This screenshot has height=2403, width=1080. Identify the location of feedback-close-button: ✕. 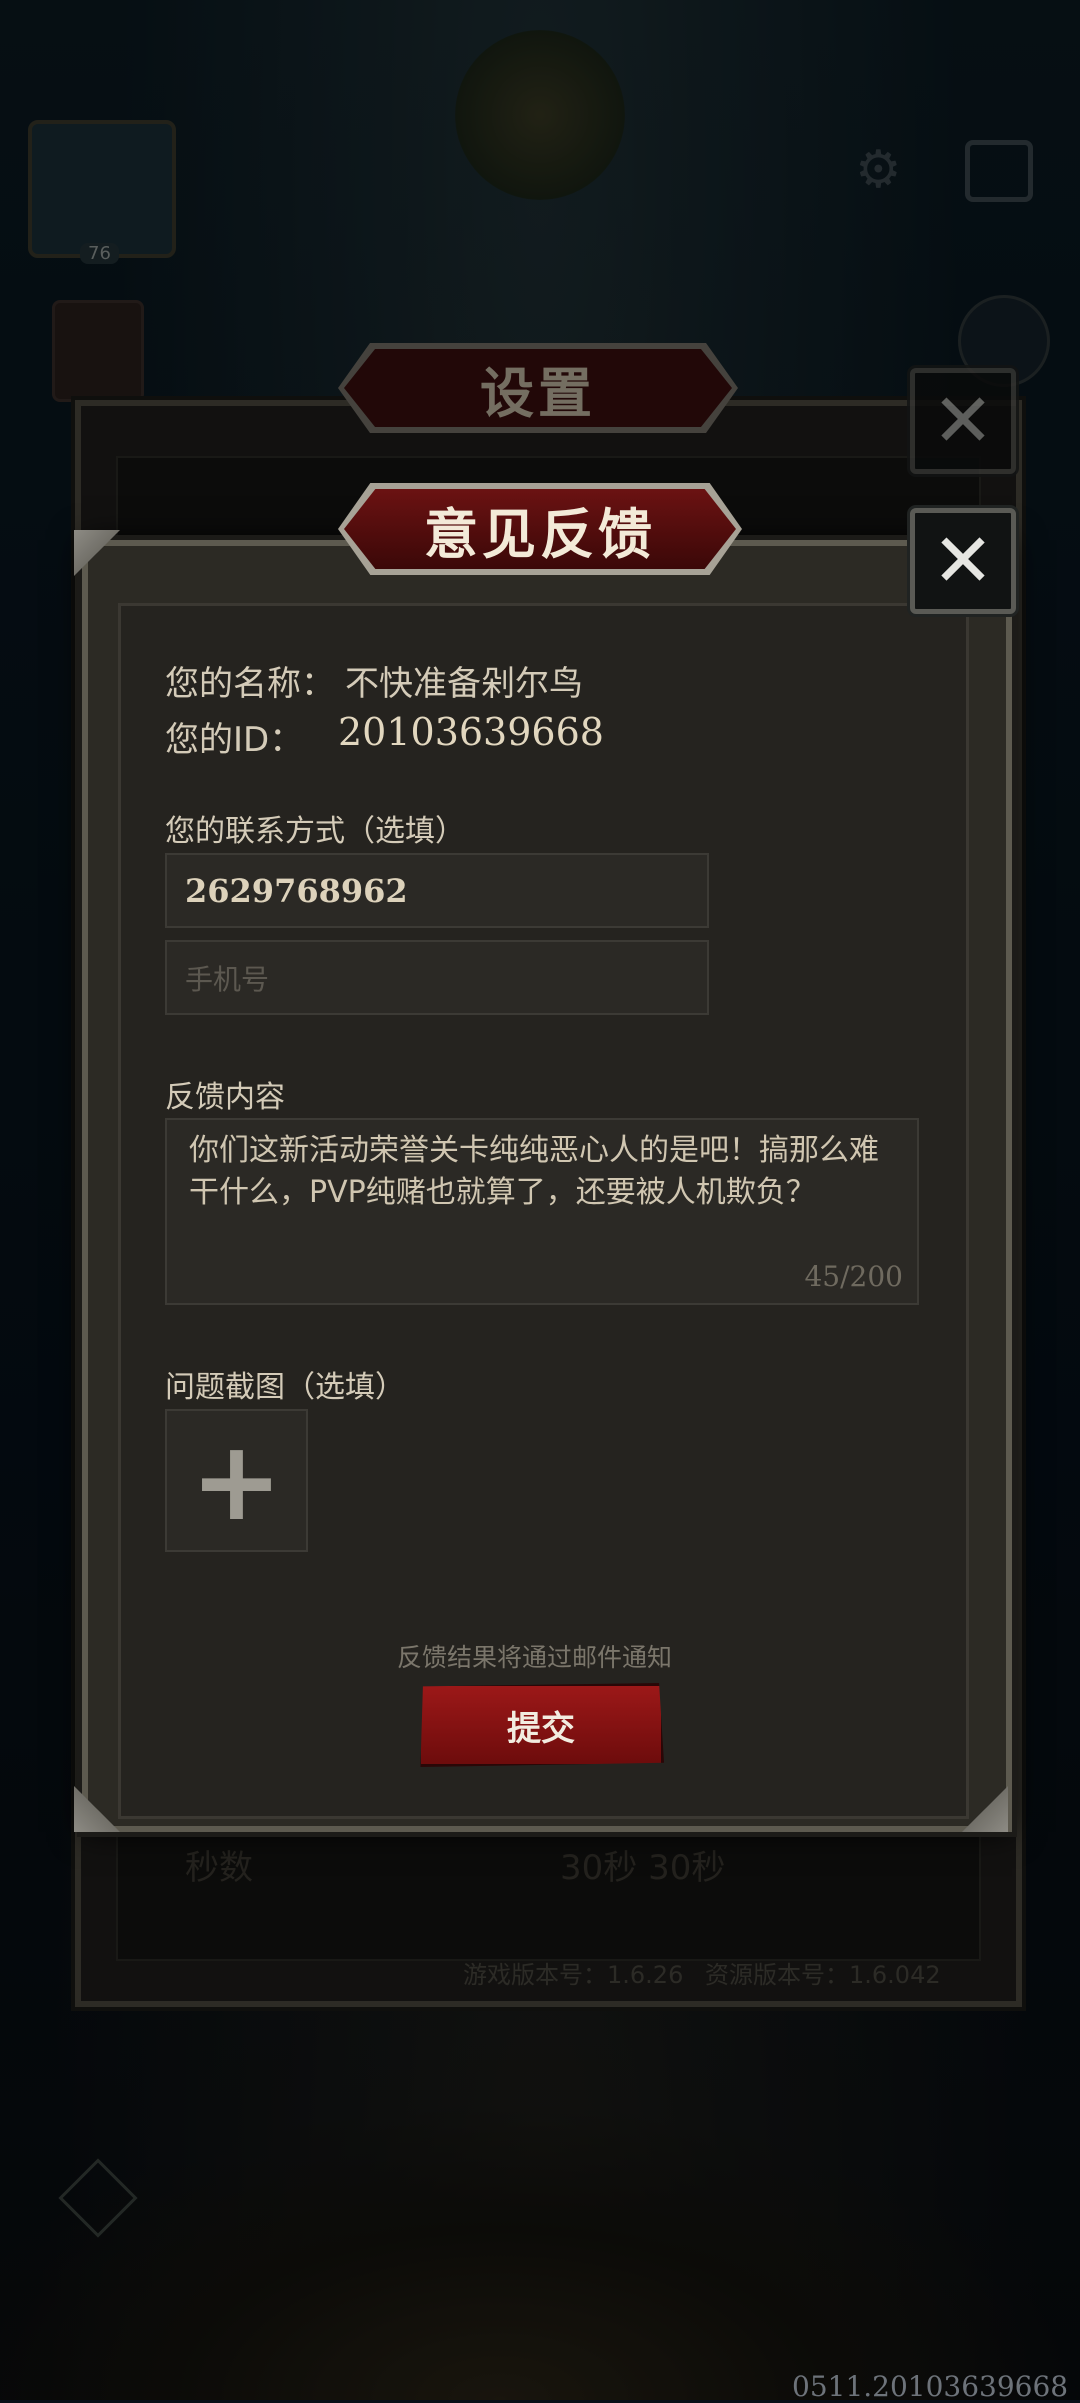
(963, 561).